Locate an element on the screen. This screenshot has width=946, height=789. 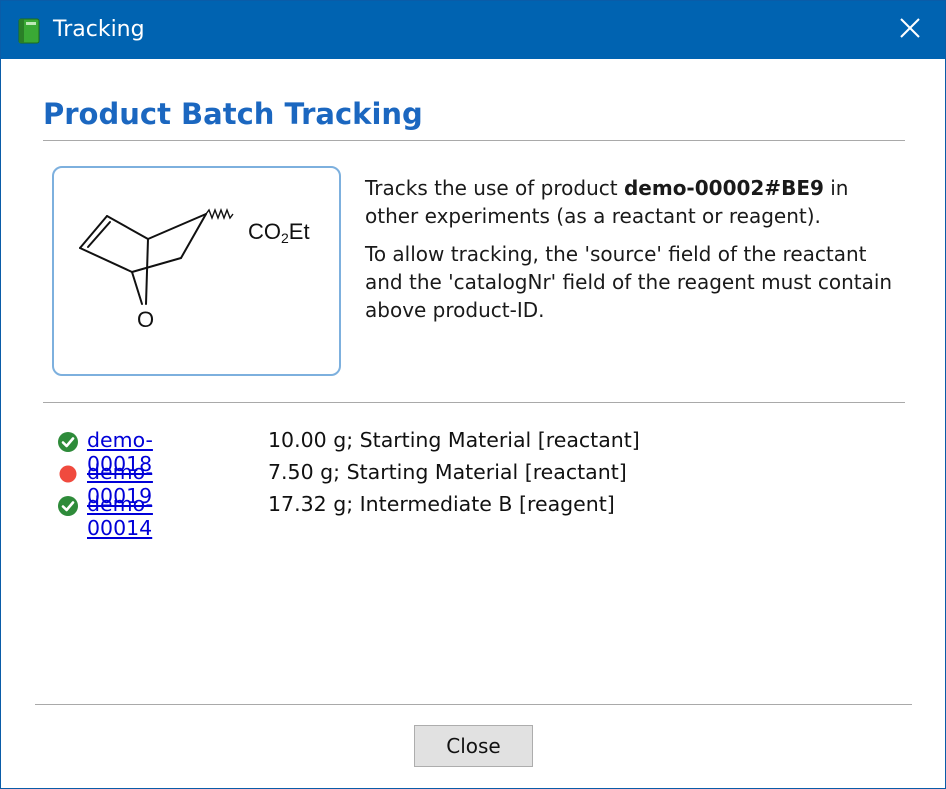
red-dot-icon is located at coordinates (68, 474).